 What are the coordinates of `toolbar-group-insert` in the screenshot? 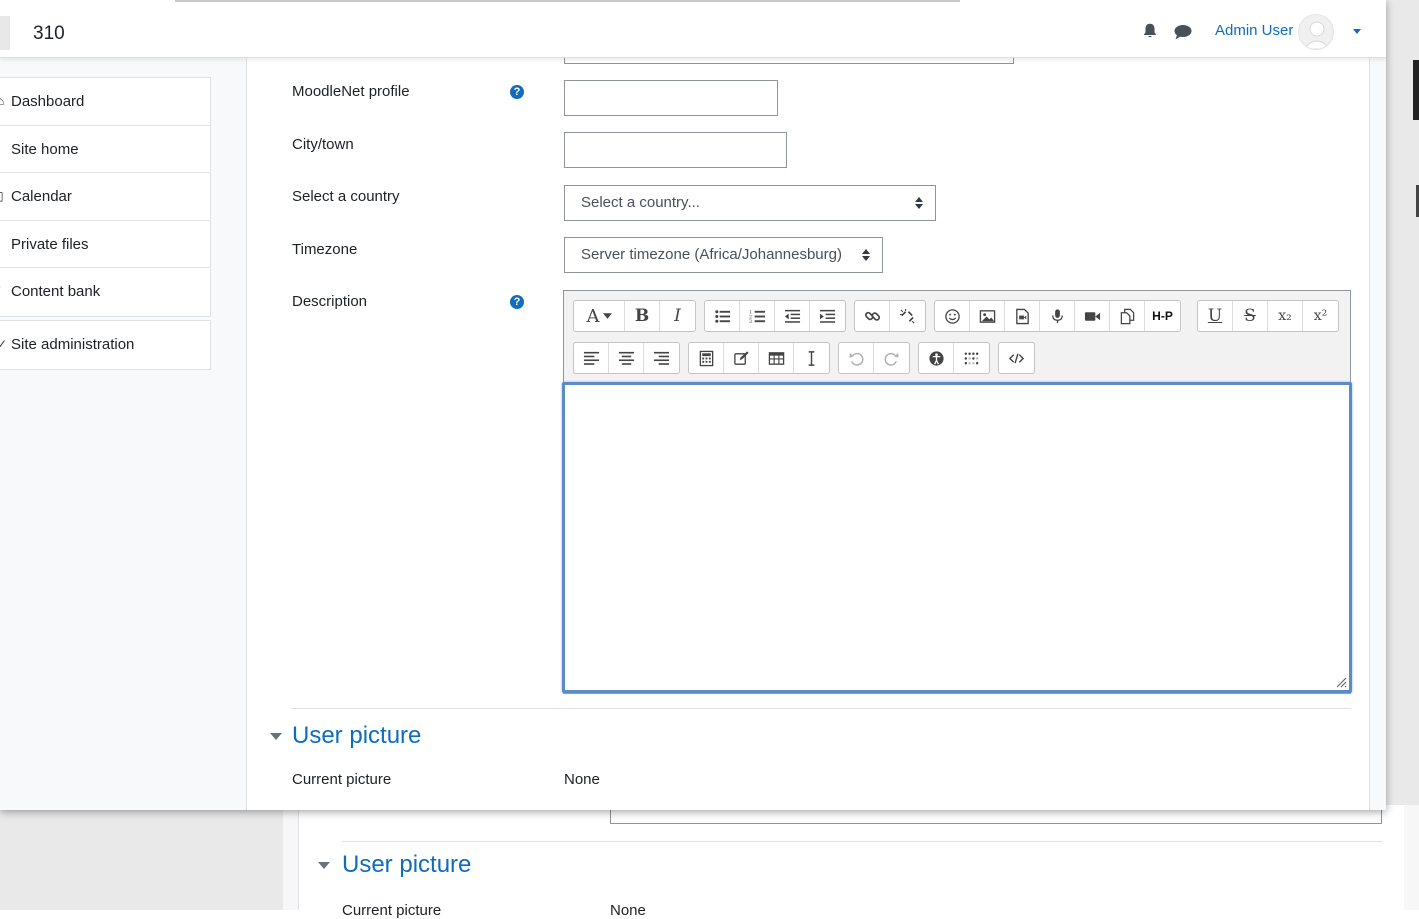 It's located at (759, 358).